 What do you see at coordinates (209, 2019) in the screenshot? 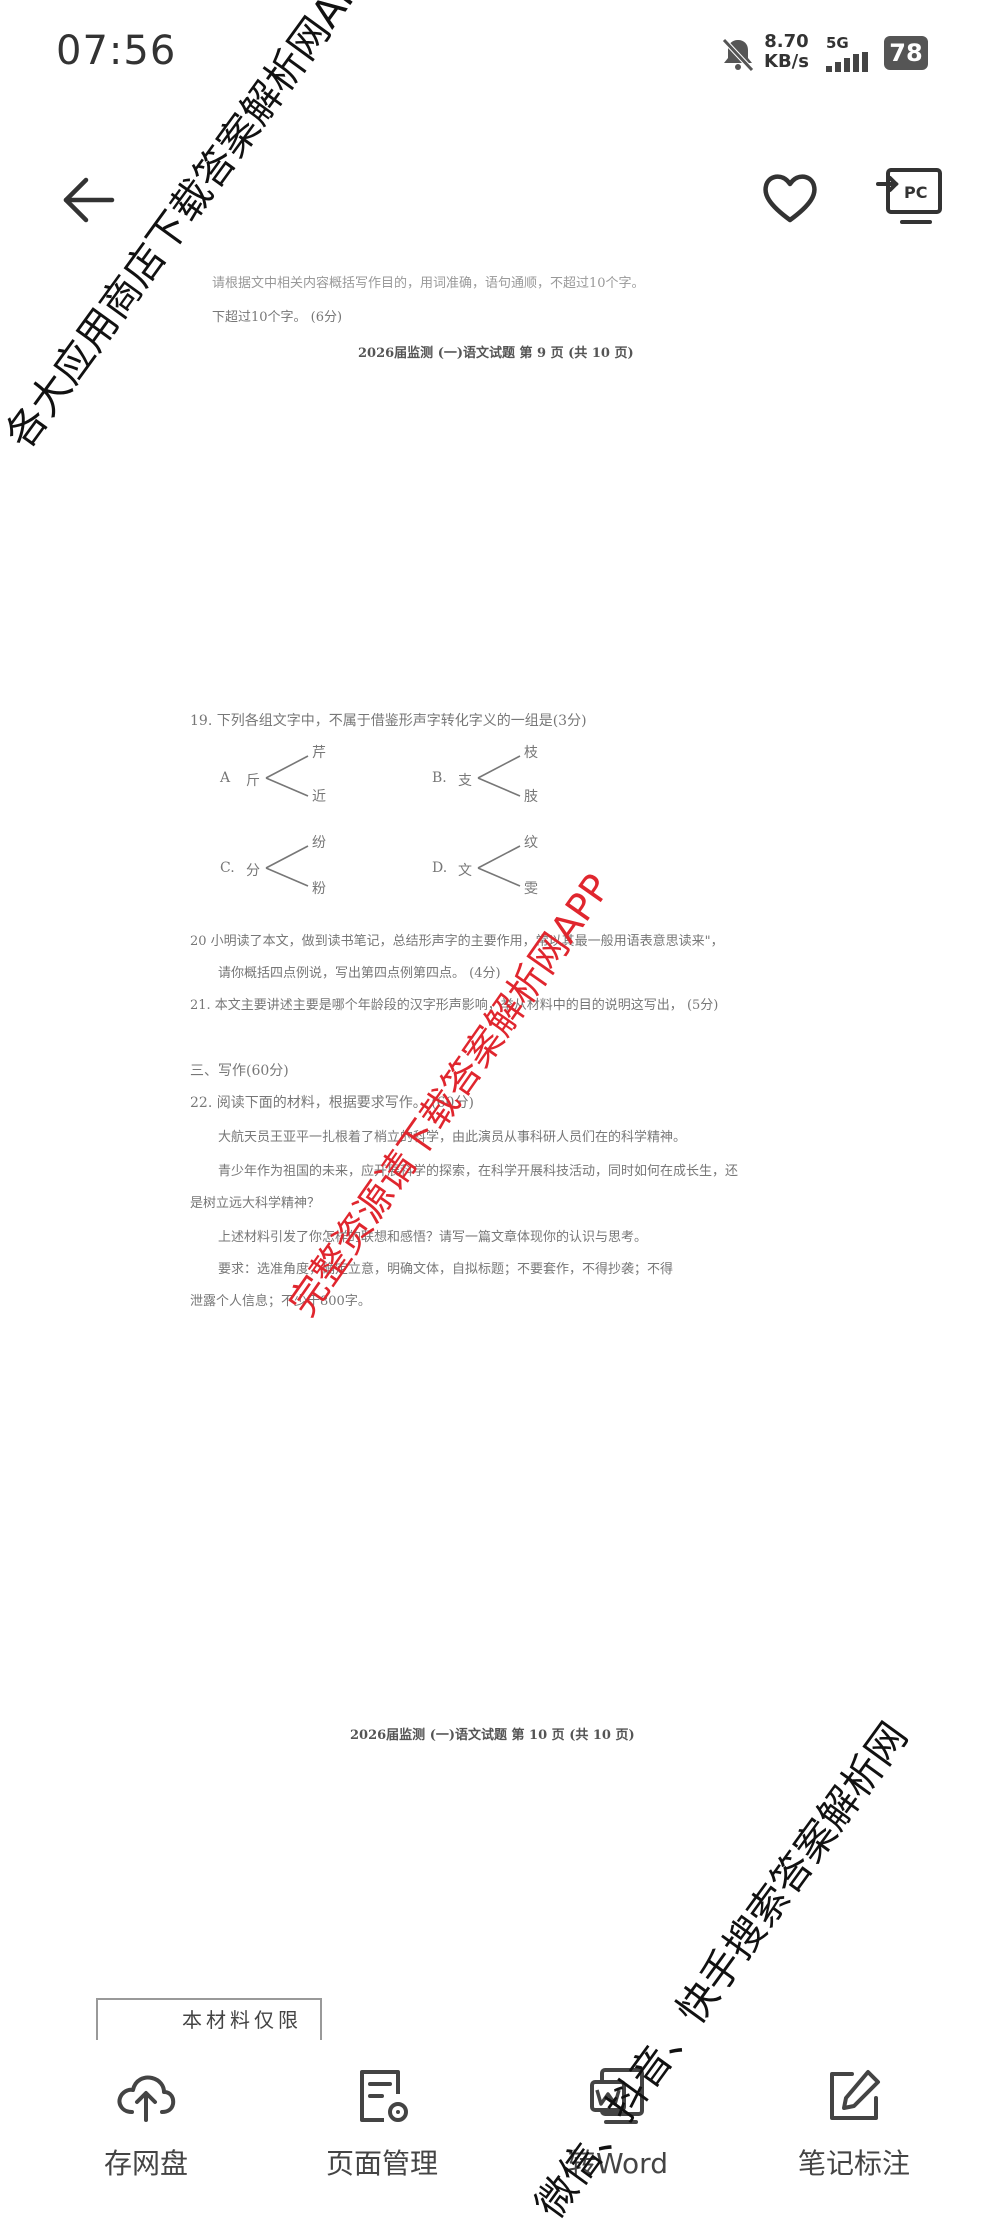
I see `restriction-stamp: 本材料仅限` at bounding box center [209, 2019].